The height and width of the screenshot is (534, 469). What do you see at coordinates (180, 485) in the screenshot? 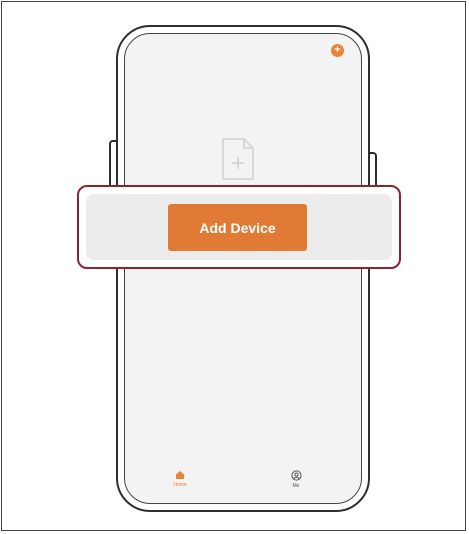
I see `tab-home-label: Home` at bounding box center [180, 485].